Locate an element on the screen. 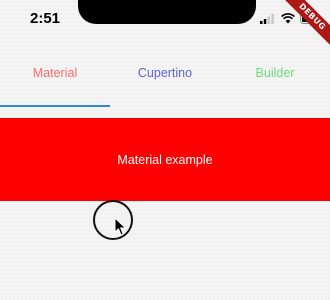  signal-icon is located at coordinates (267, 19).